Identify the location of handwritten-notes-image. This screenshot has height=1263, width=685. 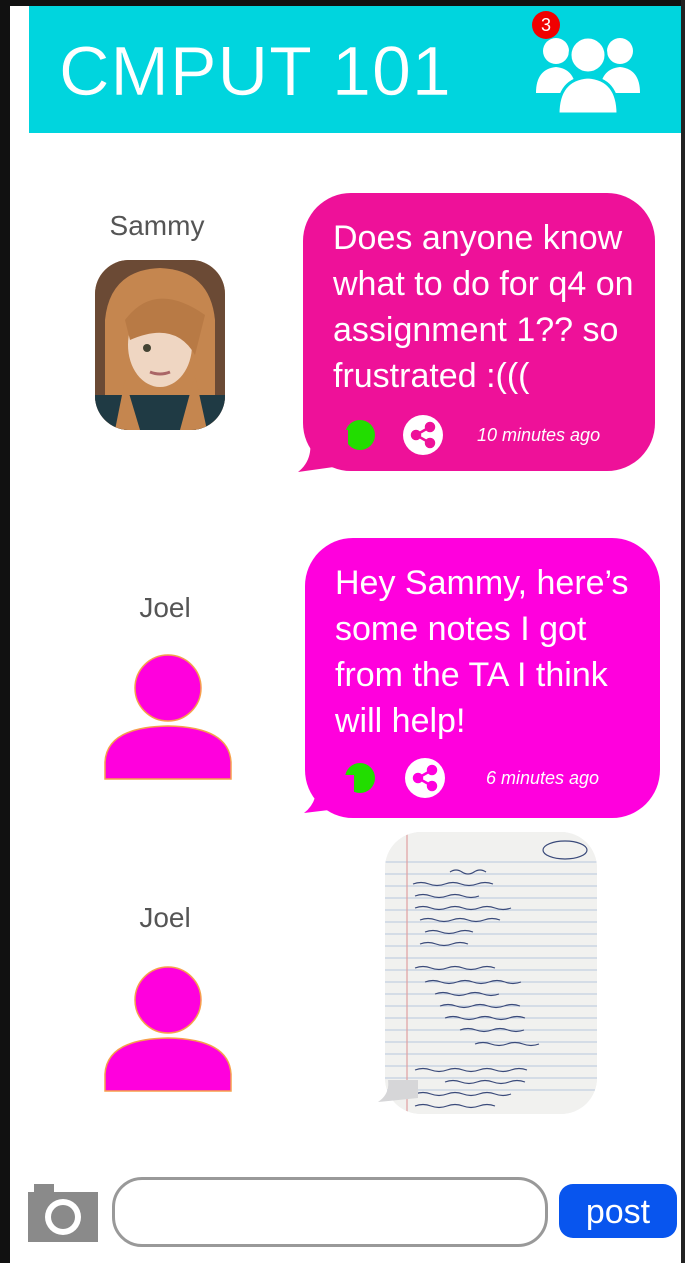
(491, 973).